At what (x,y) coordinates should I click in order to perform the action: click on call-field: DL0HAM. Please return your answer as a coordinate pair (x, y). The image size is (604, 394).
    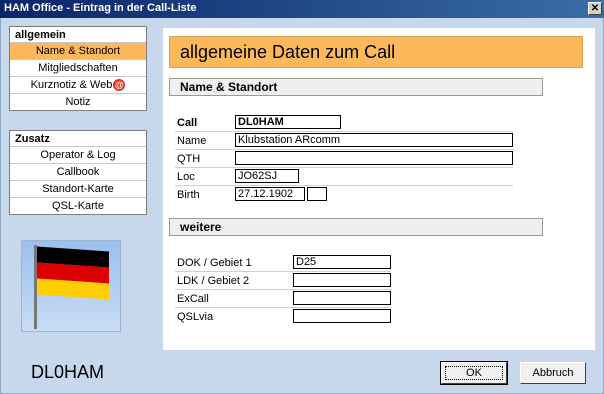
    Looking at the image, I should click on (288, 122).